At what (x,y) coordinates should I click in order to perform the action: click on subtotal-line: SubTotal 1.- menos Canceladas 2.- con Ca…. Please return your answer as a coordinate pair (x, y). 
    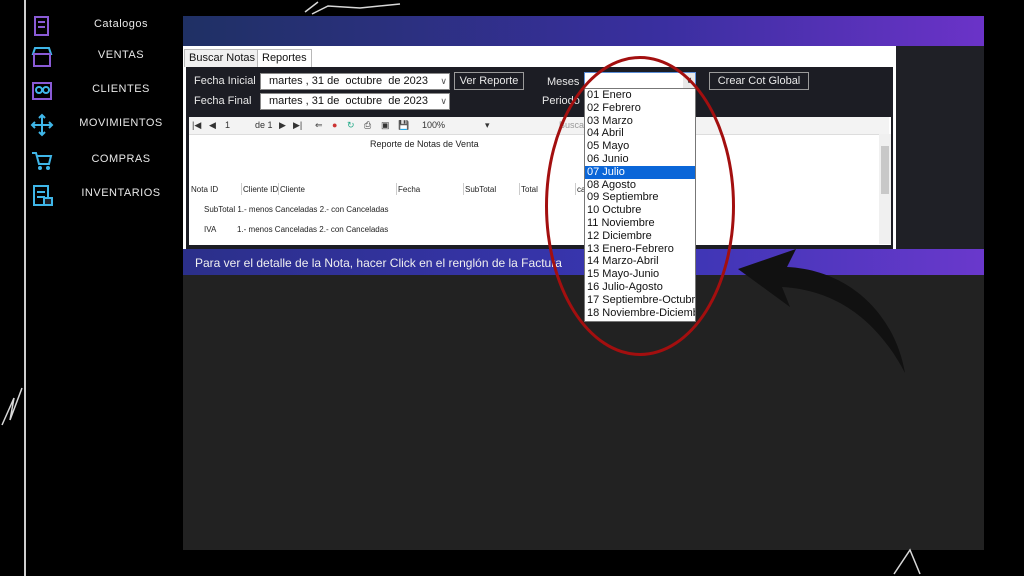
    Looking at the image, I should click on (296, 209).